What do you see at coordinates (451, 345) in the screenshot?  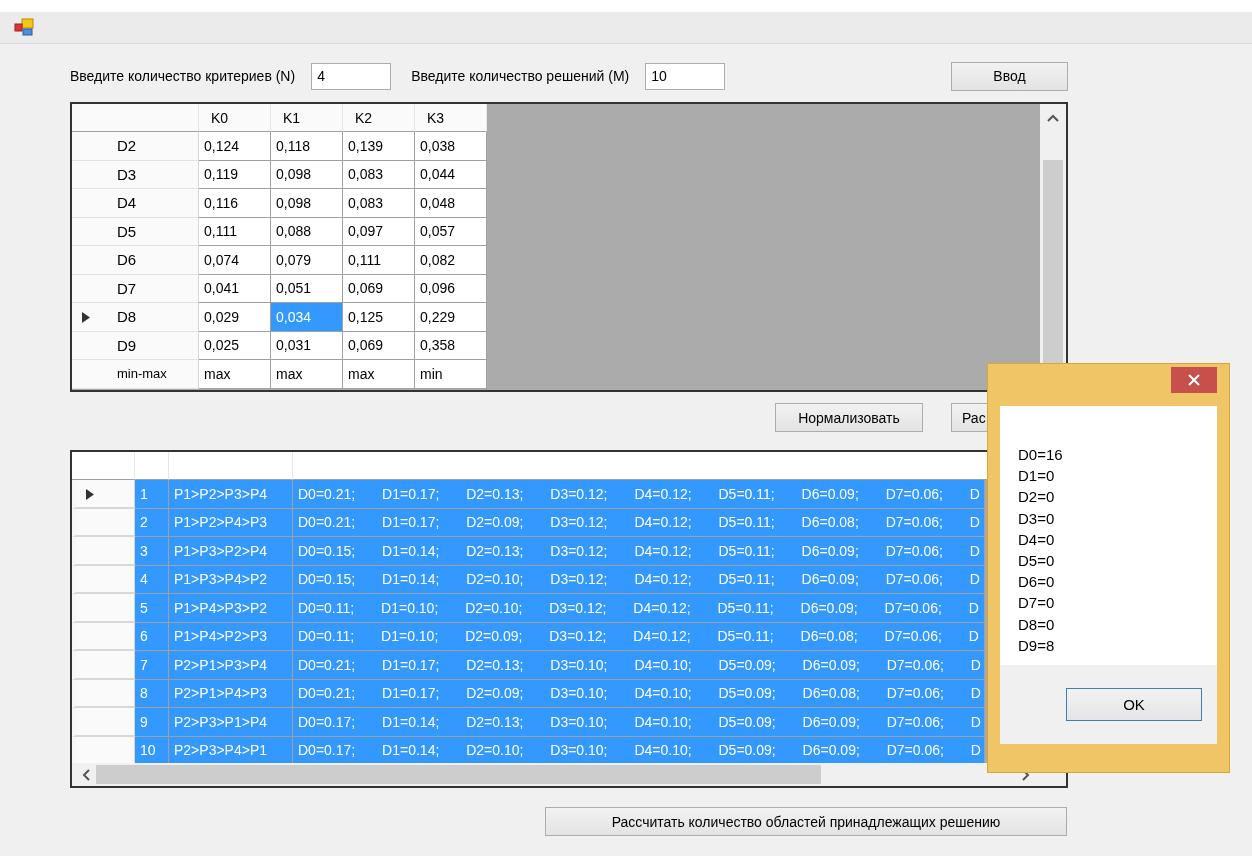 I see `table-cell: 0,358` at bounding box center [451, 345].